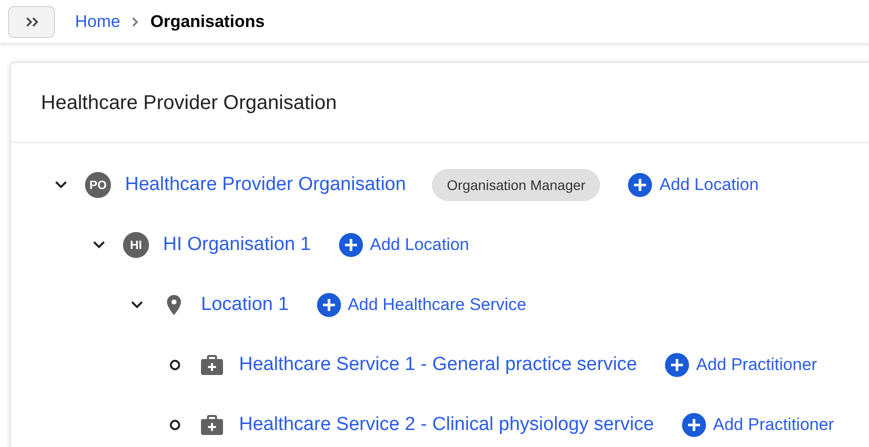 The image size is (869, 447). Describe the element at coordinates (516, 185) in the screenshot. I see `role-badge: Organisation Manager` at that location.